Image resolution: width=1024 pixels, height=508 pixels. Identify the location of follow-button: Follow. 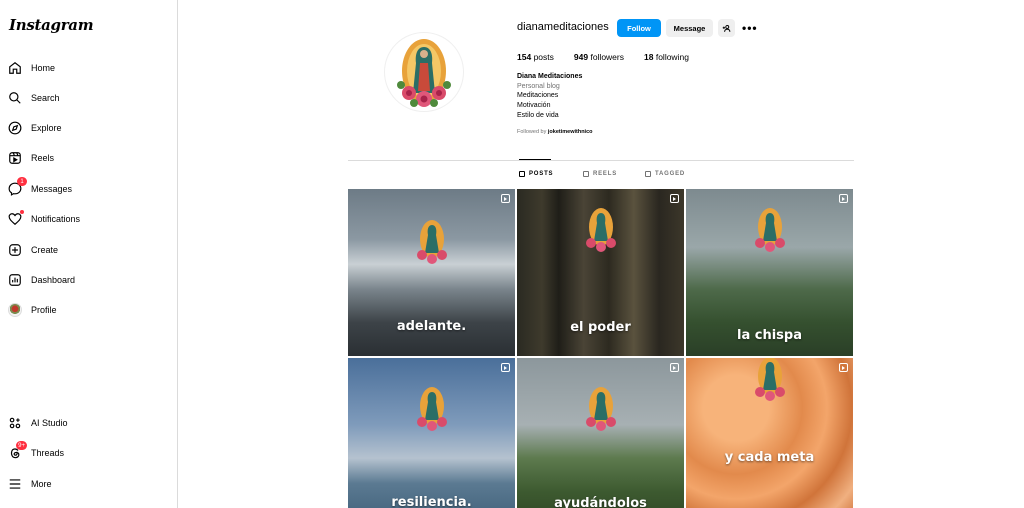
(639, 28).